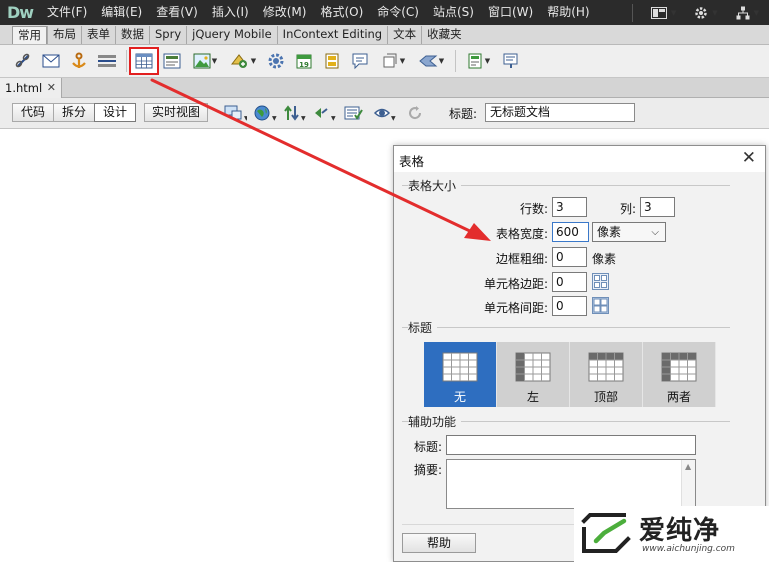  I want to click on design-view-button: 设计, so click(115, 112).